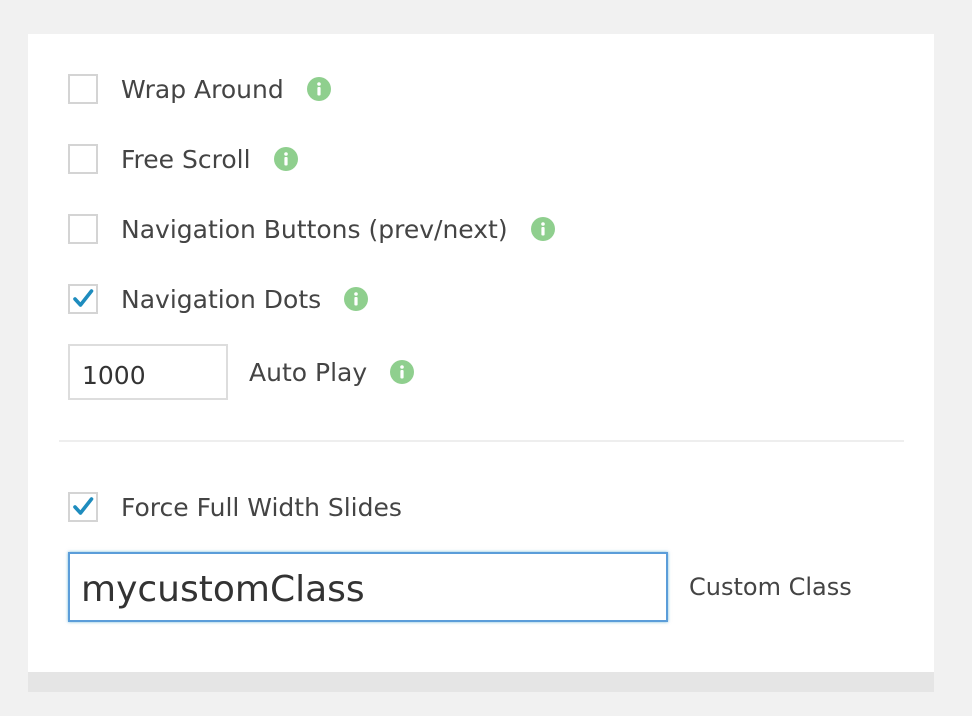 The image size is (972, 716). I want to click on auto-play-label: Auto Play, so click(308, 372).